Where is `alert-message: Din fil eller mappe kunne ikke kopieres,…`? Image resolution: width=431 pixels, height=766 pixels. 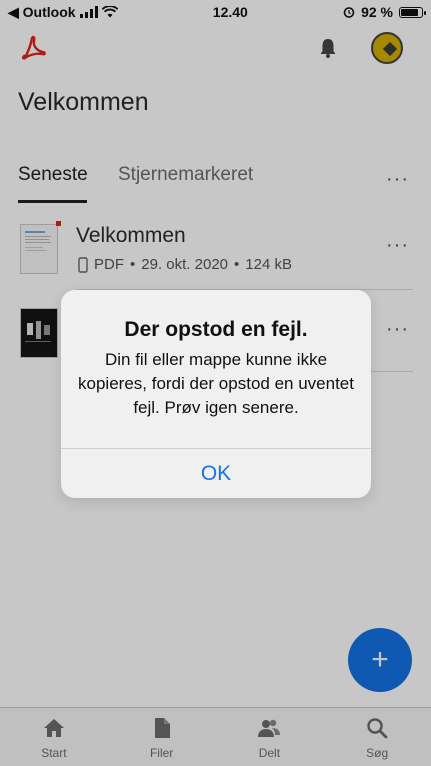 alert-message: Din fil eller mappe kunne ikke kopieres,… is located at coordinates (216, 383).